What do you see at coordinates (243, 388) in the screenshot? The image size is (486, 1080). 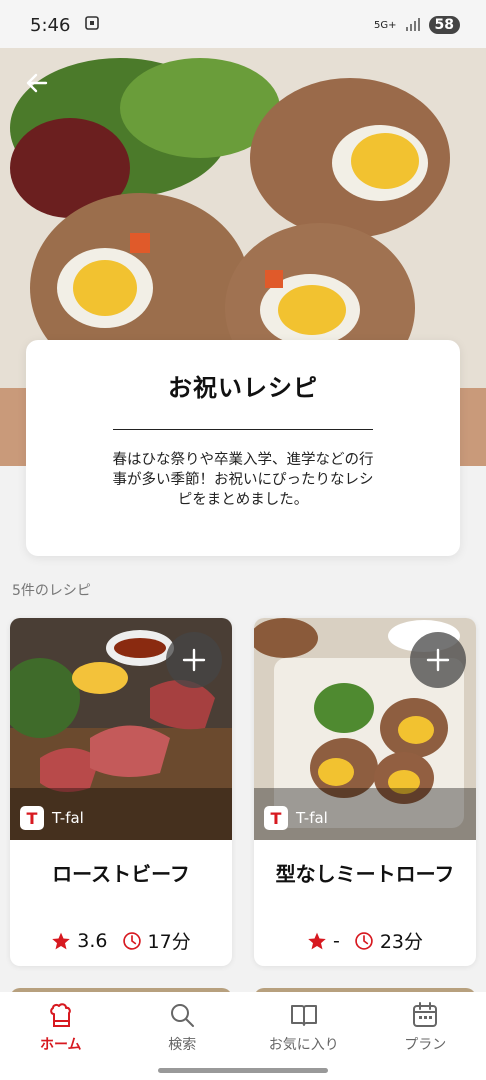 I see `collection-title: お祝いレシピ` at bounding box center [243, 388].